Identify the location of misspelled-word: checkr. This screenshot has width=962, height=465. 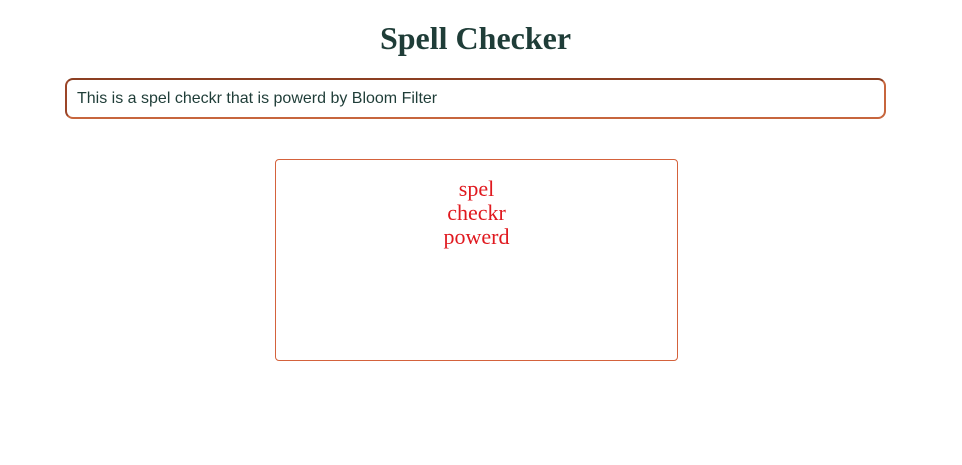
(476, 212).